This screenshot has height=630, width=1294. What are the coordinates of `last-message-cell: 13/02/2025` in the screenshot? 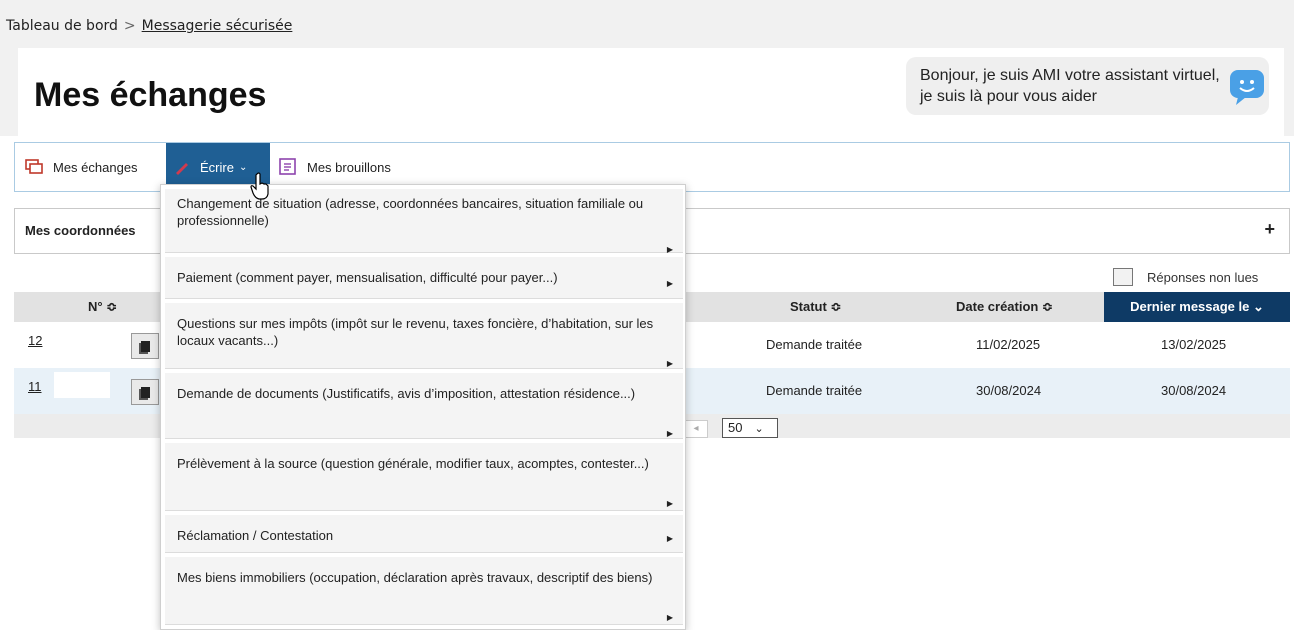 It's located at (1194, 344).